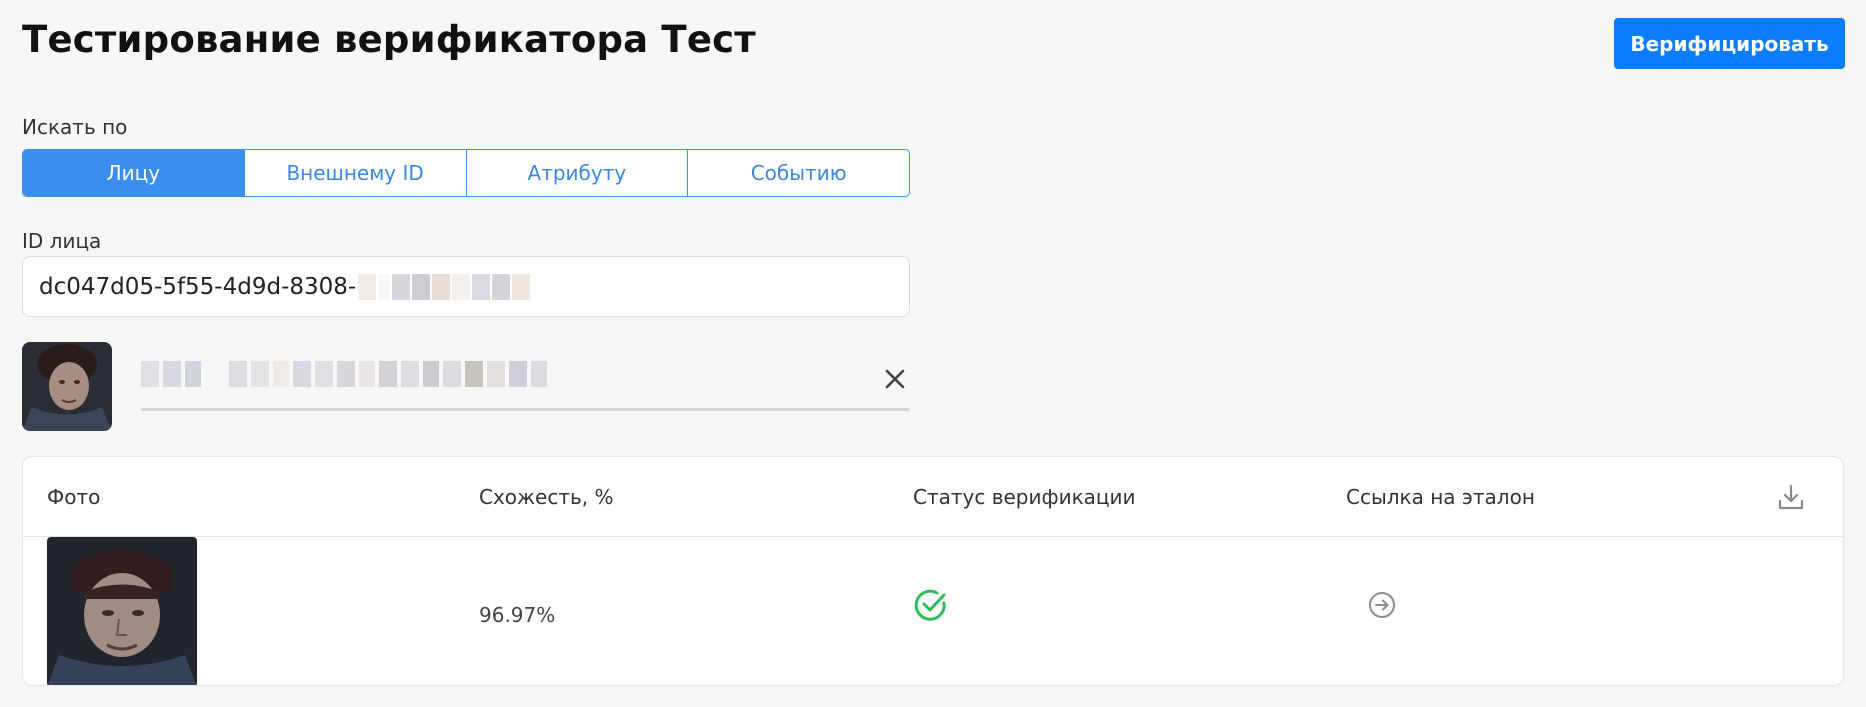  I want to click on arrow-right-circle-icon, so click(1382, 605).